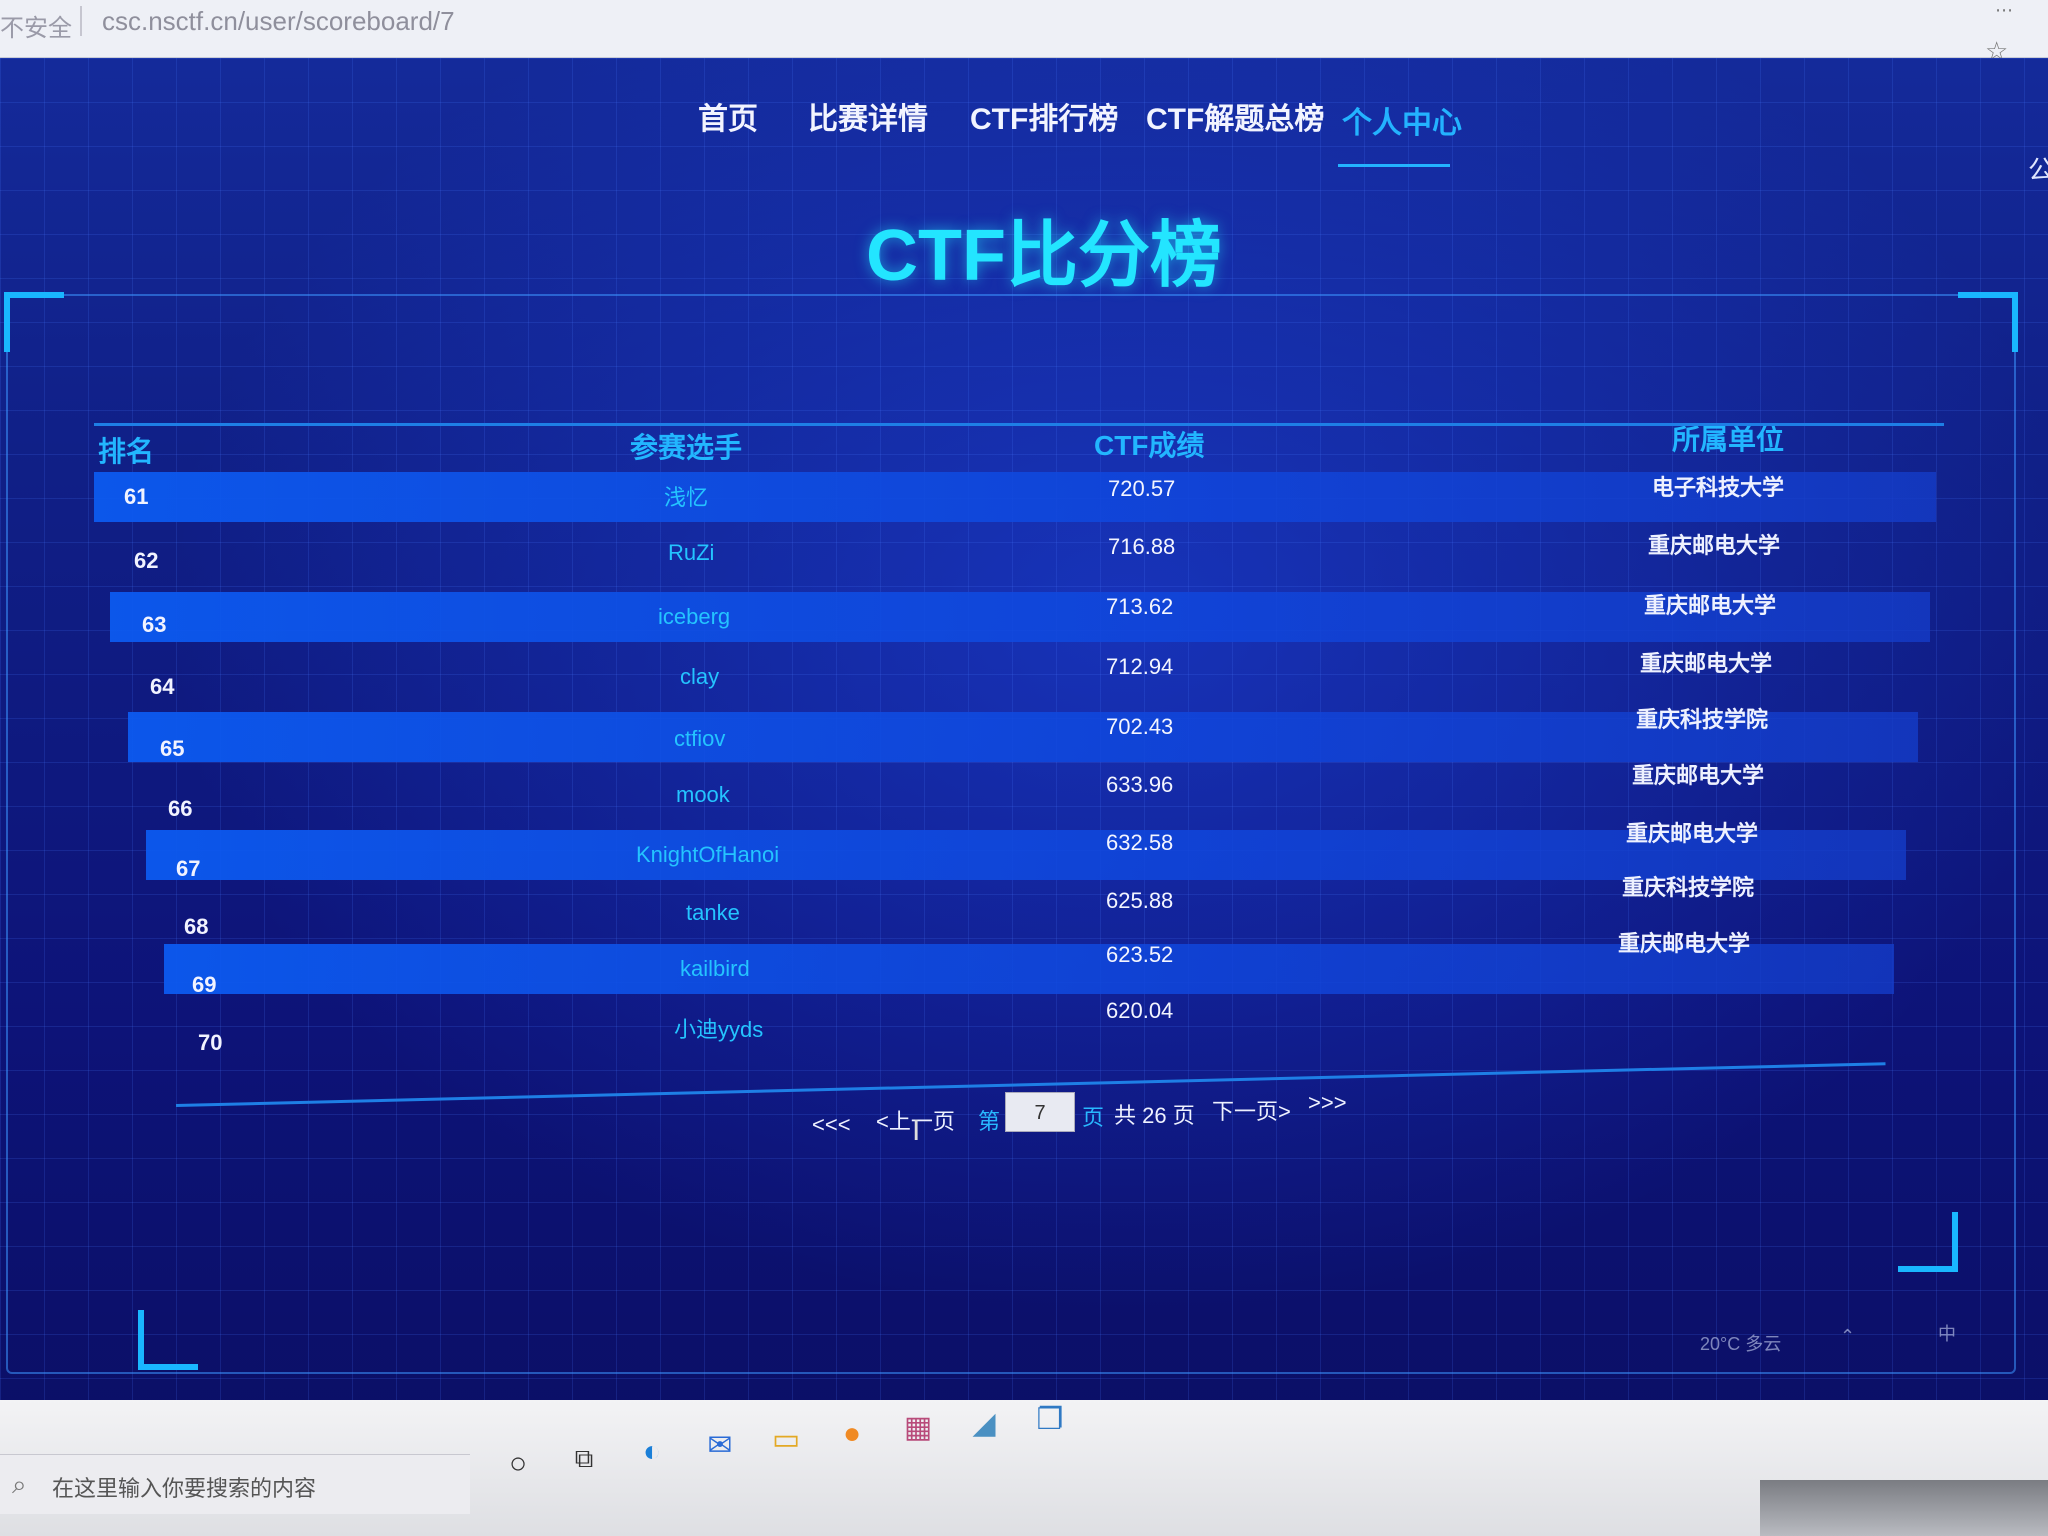 This screenshot has height=1536, width=2048. What do you see at coordinates (718, 1028) in the screenshot?
I see `player-cell: 小迪yyds` at bounding box center [718, 1028].